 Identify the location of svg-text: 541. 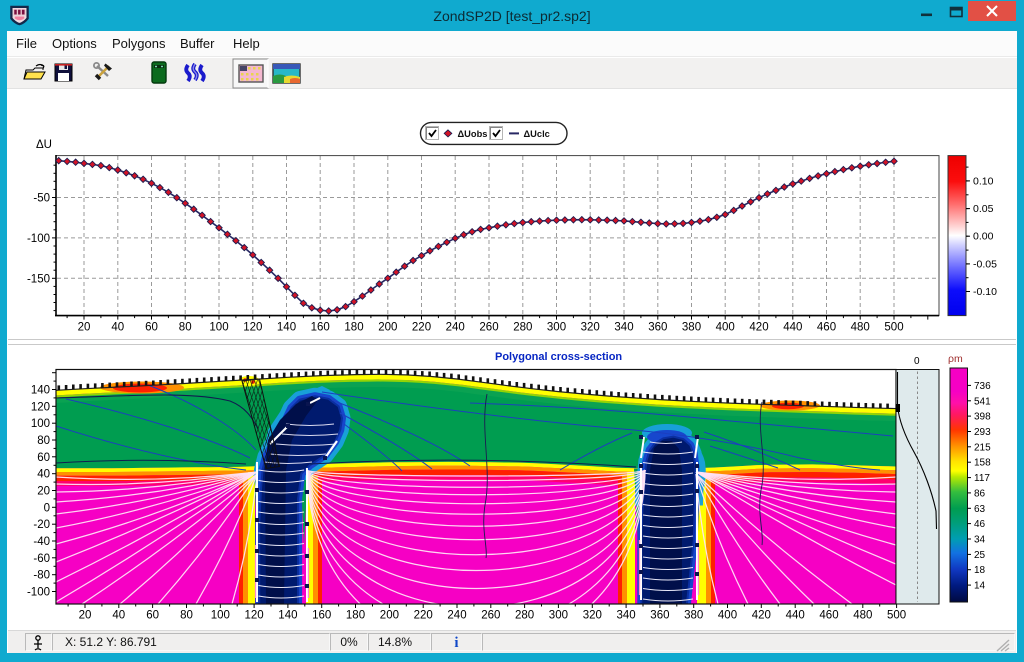
(982, 401).